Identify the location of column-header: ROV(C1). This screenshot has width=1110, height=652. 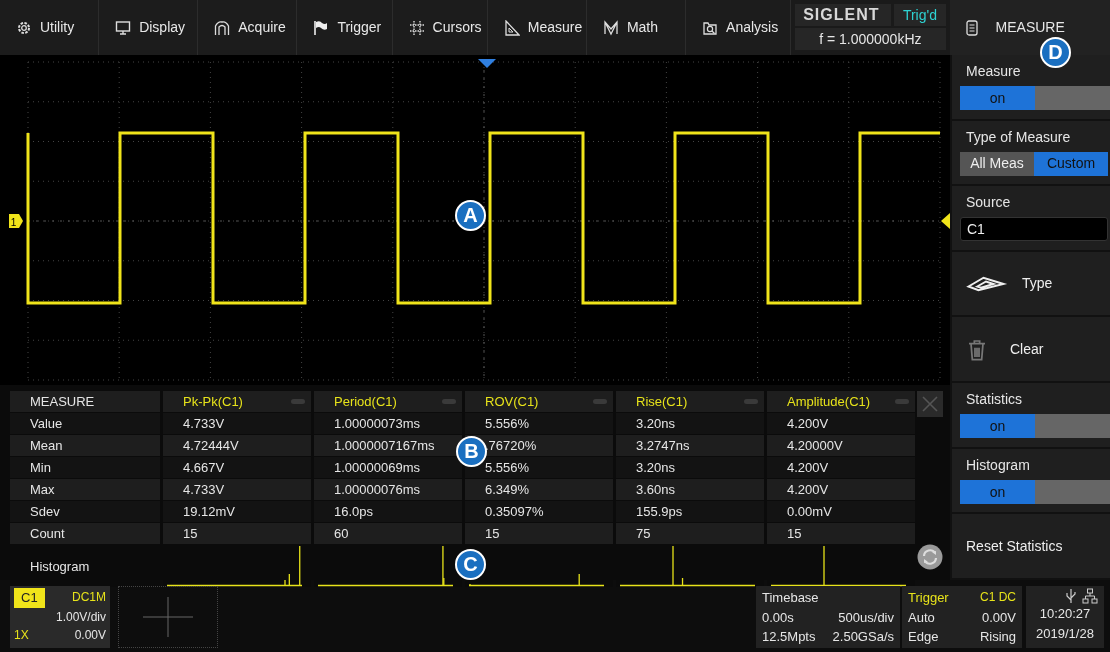
(512, 402).